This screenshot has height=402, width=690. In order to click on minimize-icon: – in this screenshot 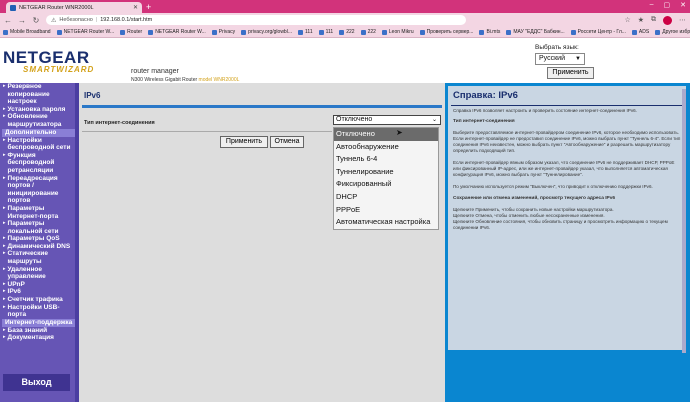, I will do `click(652, 5)`.